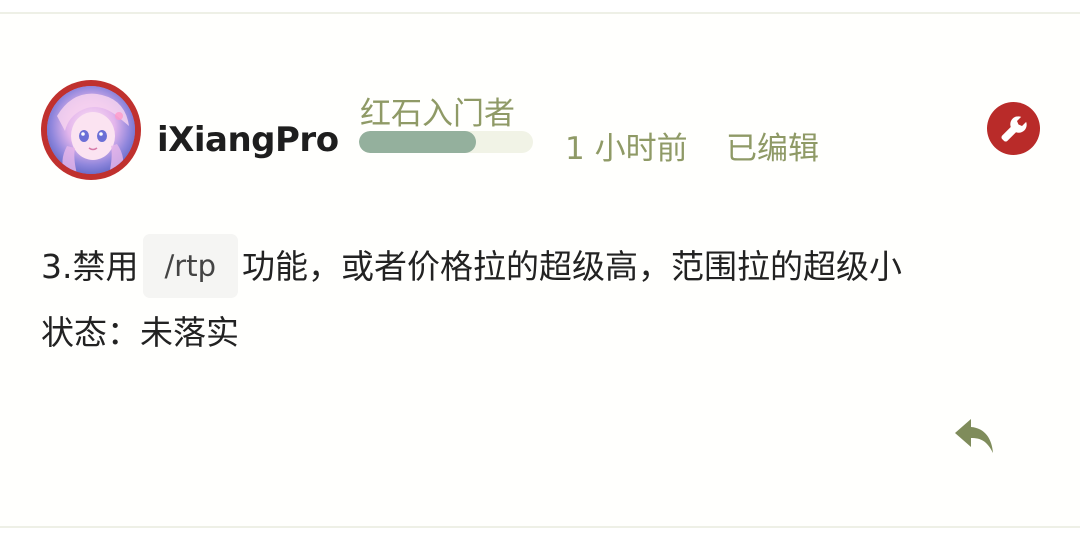  What do you see at coordinates (248, 140) in the screenshot?
I see `author-username: iXiangPro` at bounding box center [248, 140].